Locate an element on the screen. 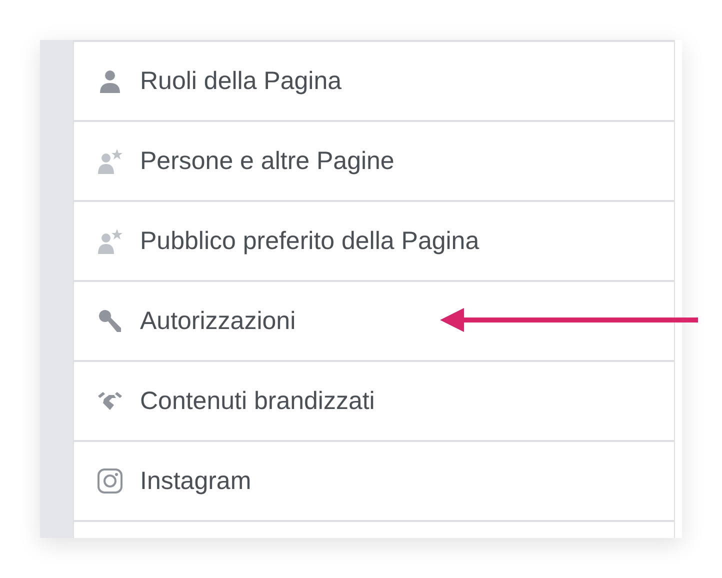 Image resolution: width=722 pixels, height=578 pixels. menu-item-label: Pubblico preferito della Pagina is located at coordinates (310, 241).